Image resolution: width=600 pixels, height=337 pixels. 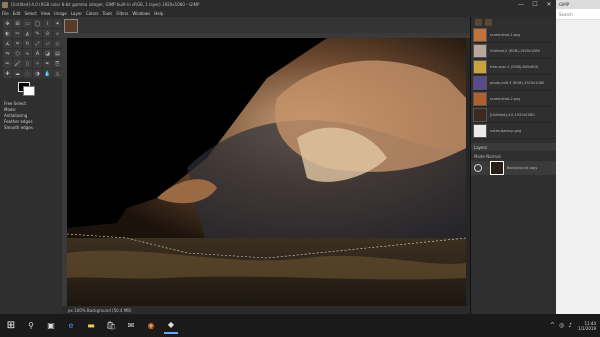 What do you see at coordinates (514, 22) in the screenshot?
I see `dock-tabs` at bounding box center [514, 22].